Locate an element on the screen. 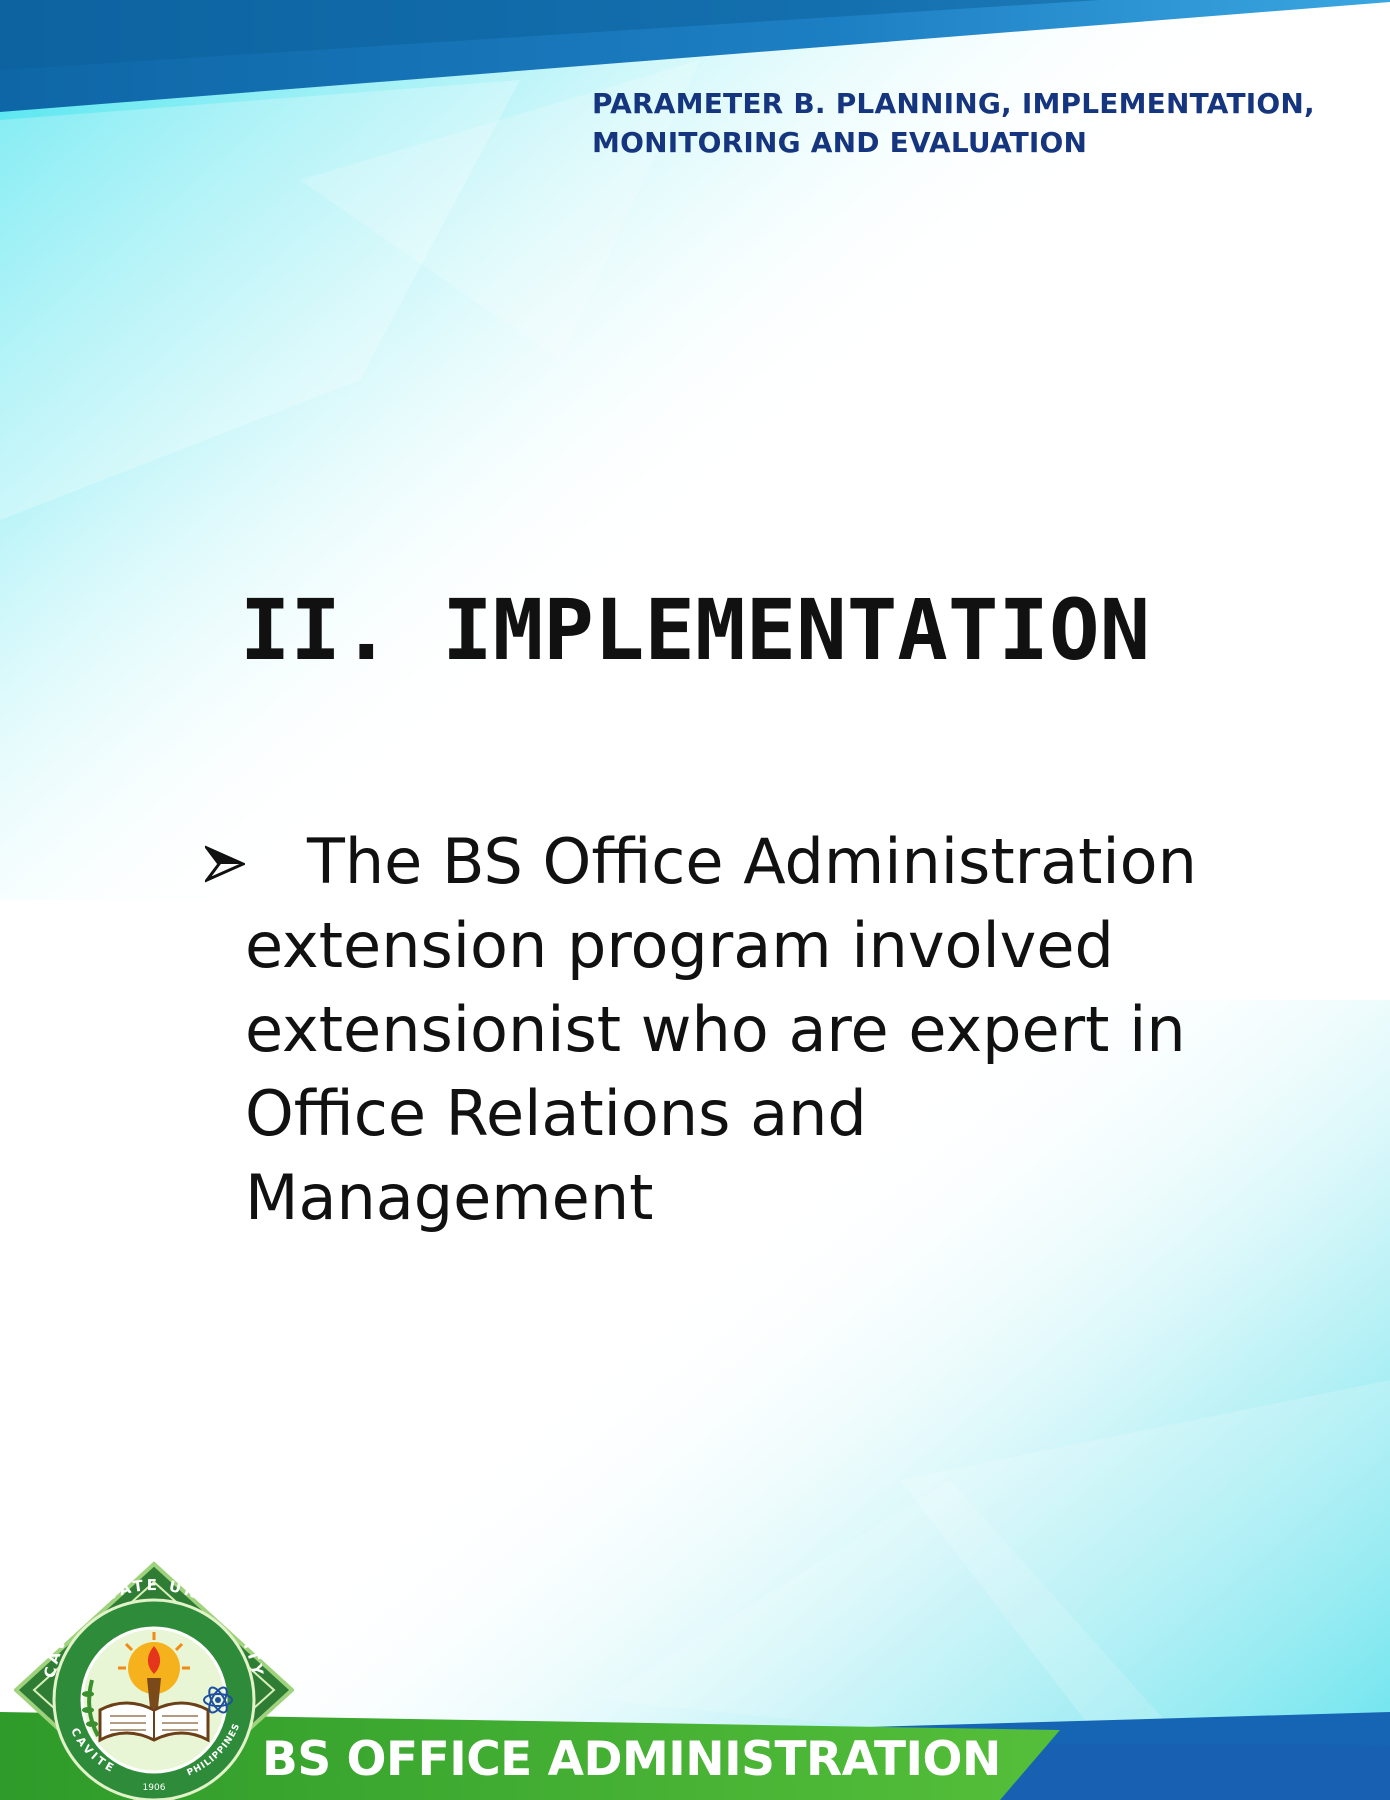  svg-text: 1906 is located at coordinates (154, 1788).